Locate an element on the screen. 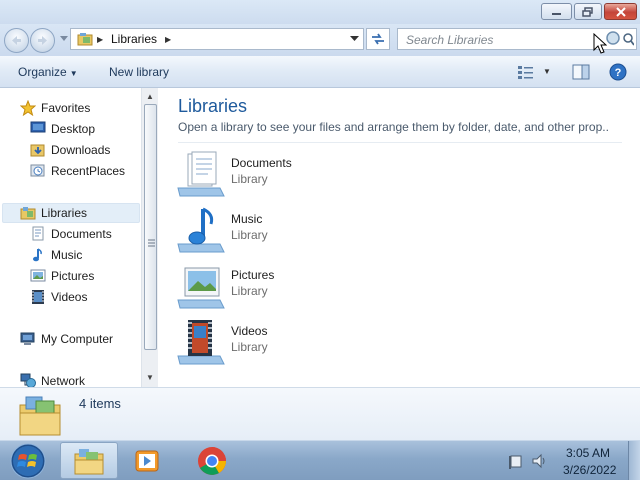 The width and height of the screenshot is (640, 480). address-row: ▶ Libraries ▶ Search Libraries is located at coordinates (320, 40).